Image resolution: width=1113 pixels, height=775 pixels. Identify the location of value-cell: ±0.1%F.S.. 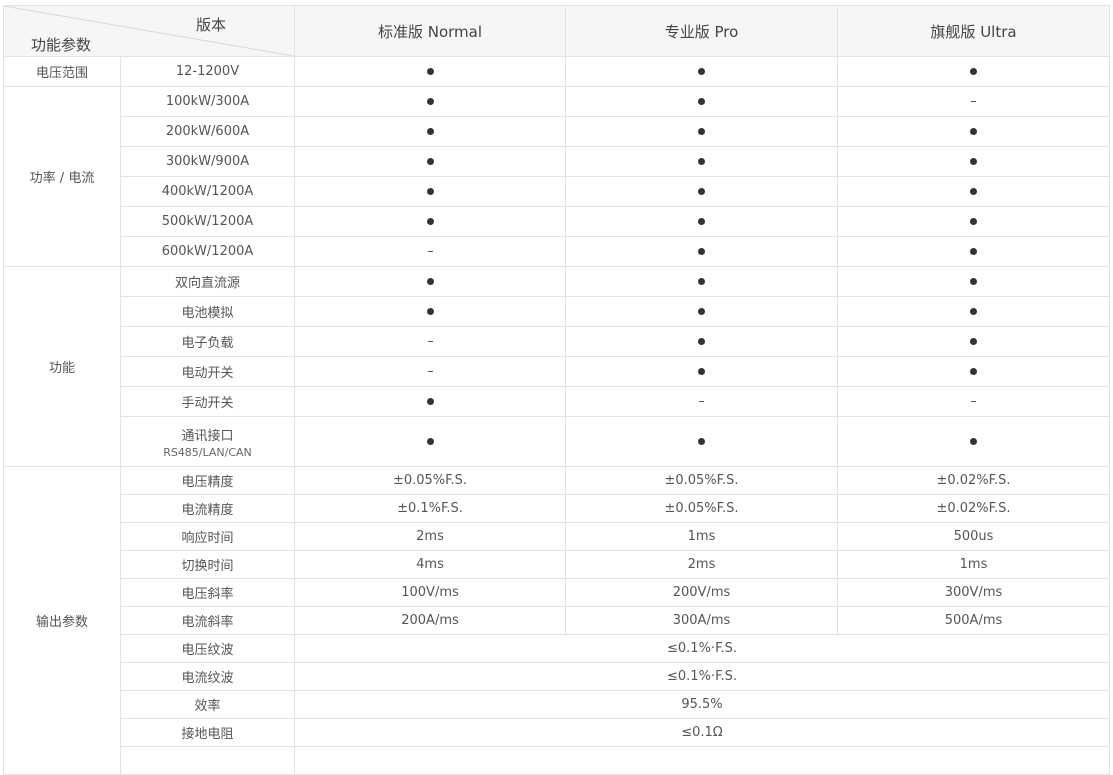
(430, 508).